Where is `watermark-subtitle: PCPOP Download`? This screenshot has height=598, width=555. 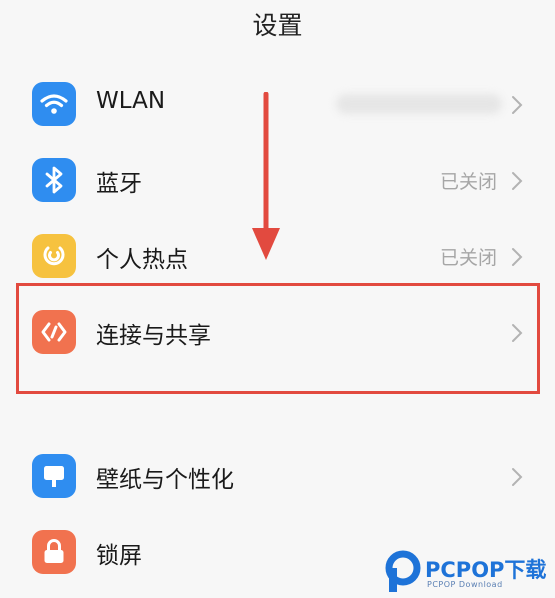
watermark-subtitle: PCPOP Download is located at coordinates (465, 584).